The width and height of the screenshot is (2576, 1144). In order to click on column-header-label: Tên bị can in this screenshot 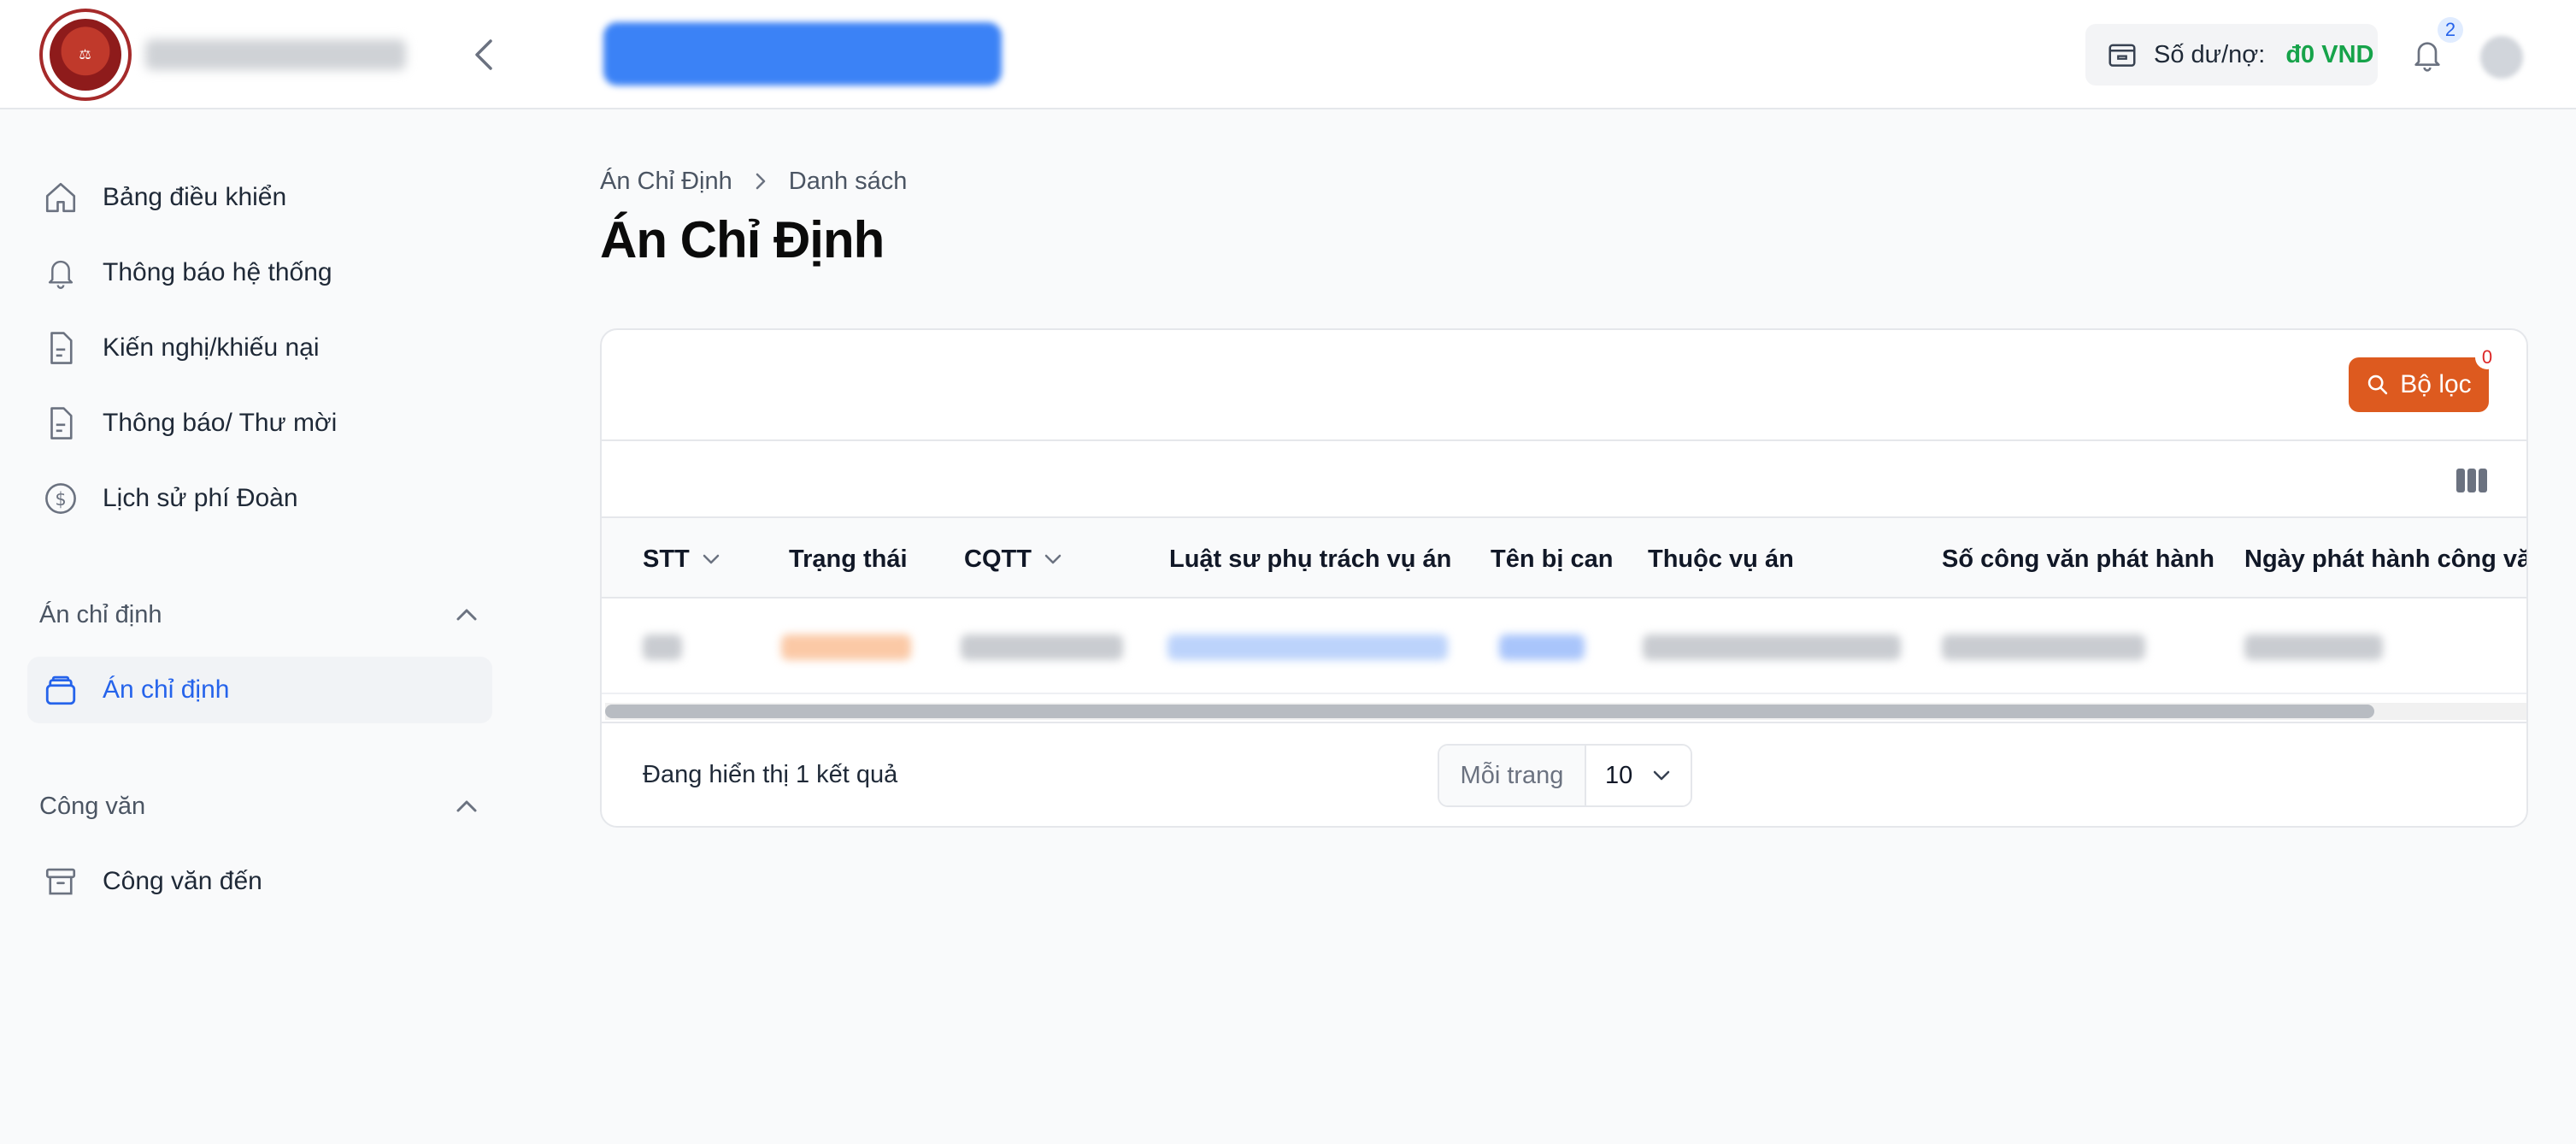, I will do `click(1552, 559)`.